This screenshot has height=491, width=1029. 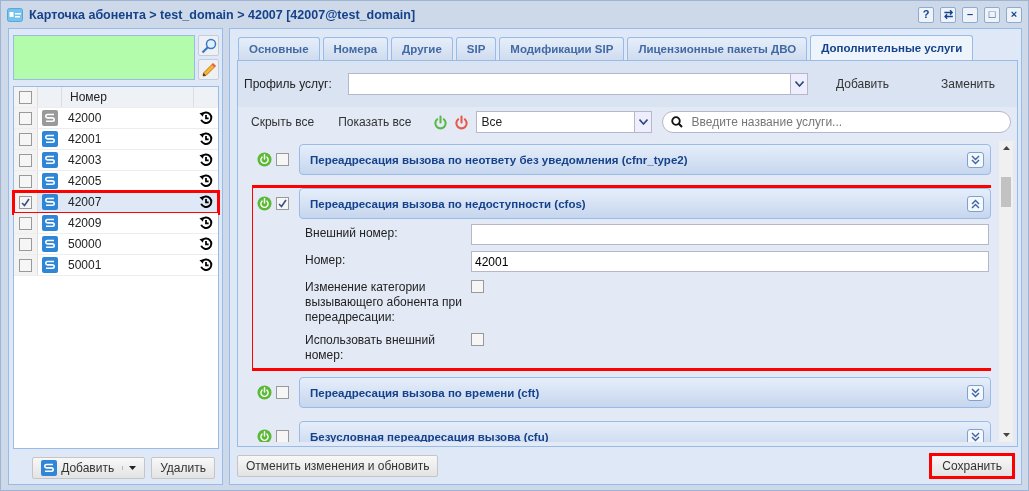 What do you see at coordinates (85, 202) in the screenshot?
I see `number-cell-text: 42007` at bounding box center [85, 202].